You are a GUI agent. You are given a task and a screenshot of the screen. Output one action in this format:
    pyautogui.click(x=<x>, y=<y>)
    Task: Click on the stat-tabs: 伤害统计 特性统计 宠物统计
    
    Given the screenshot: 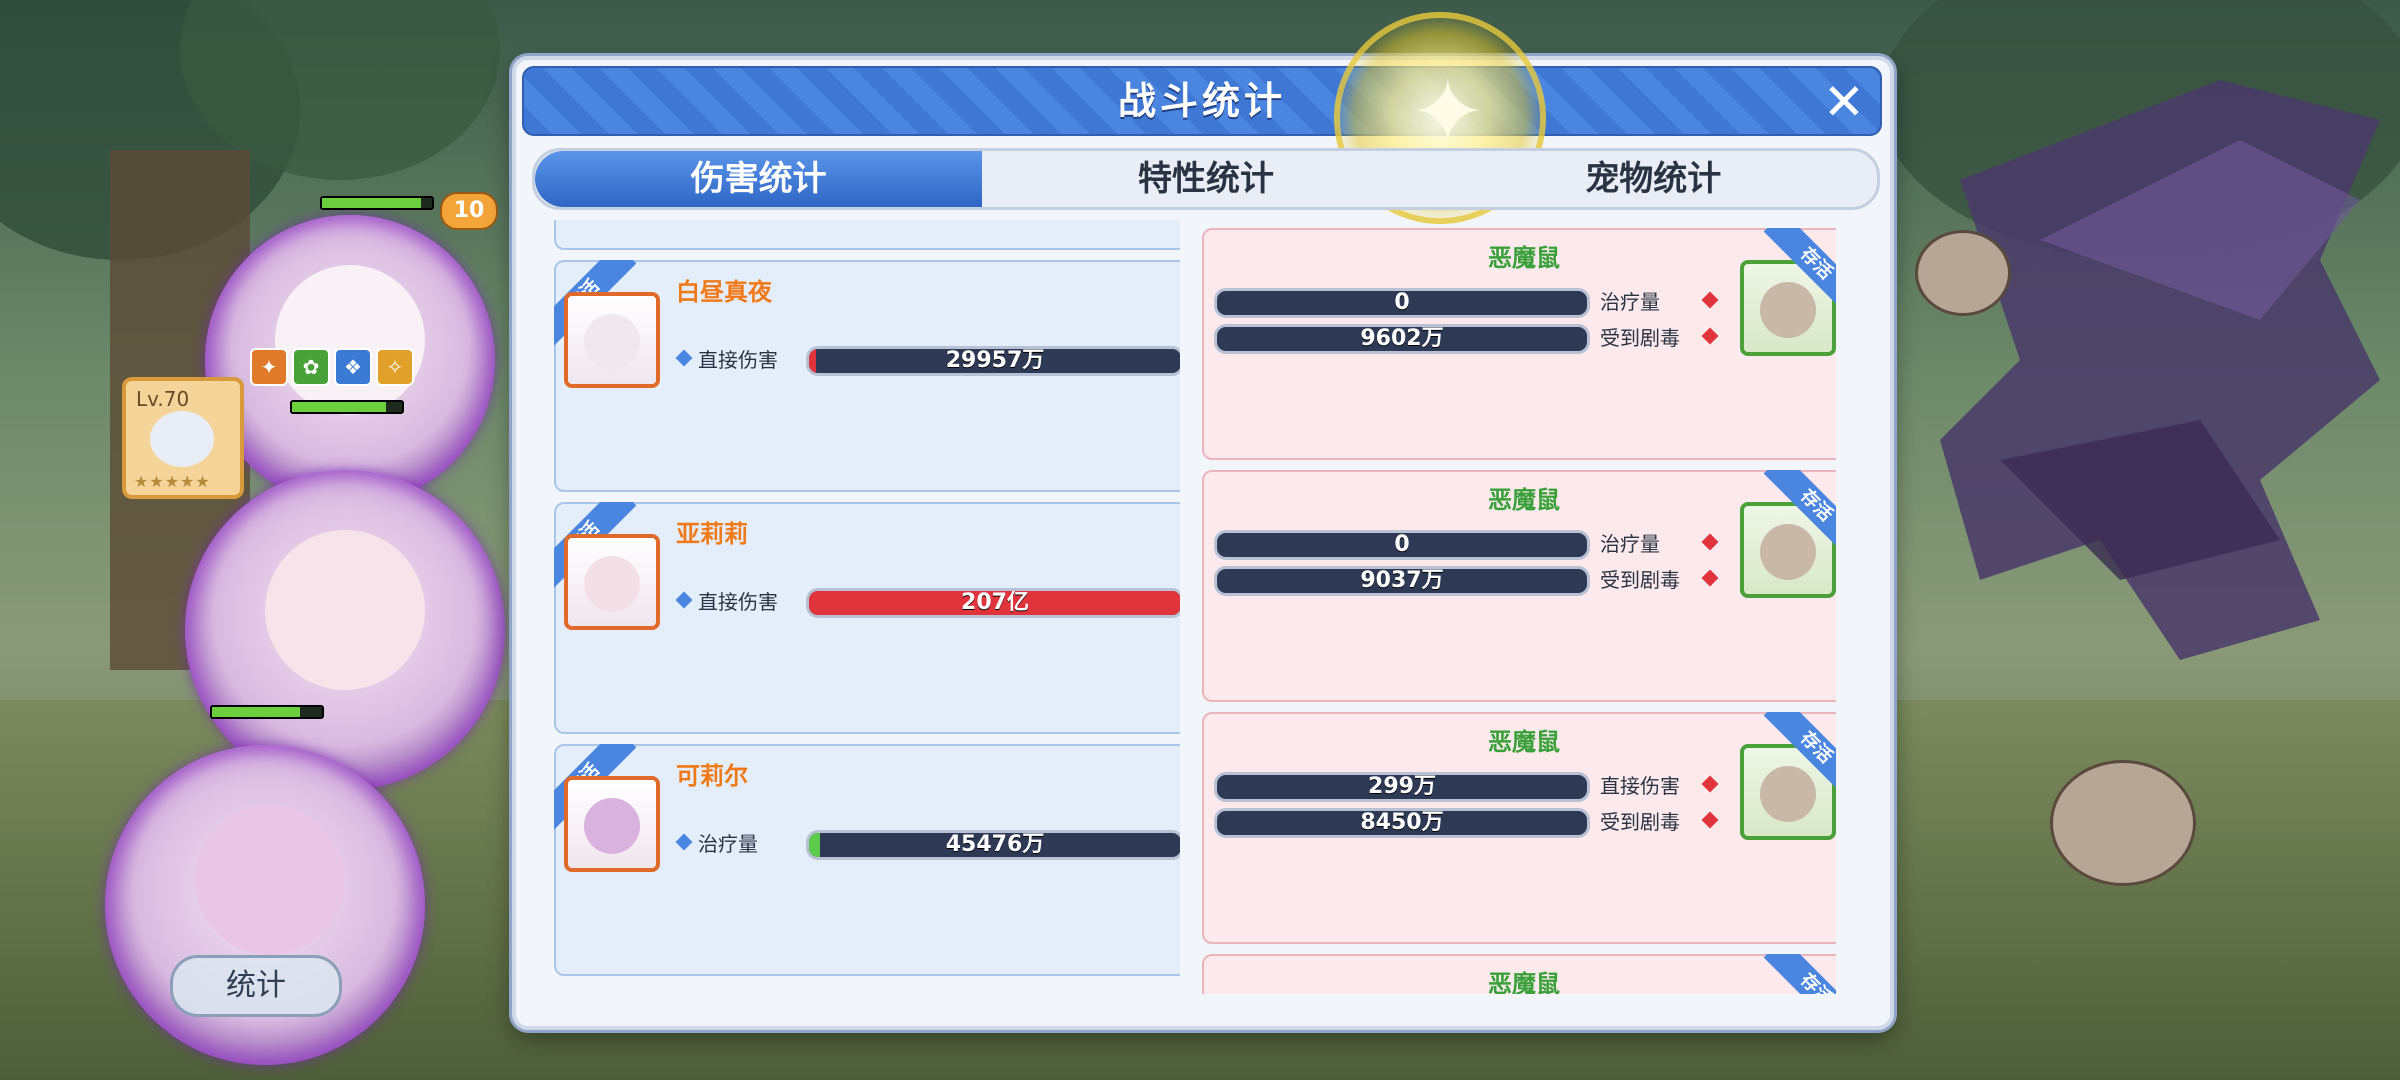 What is the action you would take?
    pyautogui.click(x=1206, y=179)
    